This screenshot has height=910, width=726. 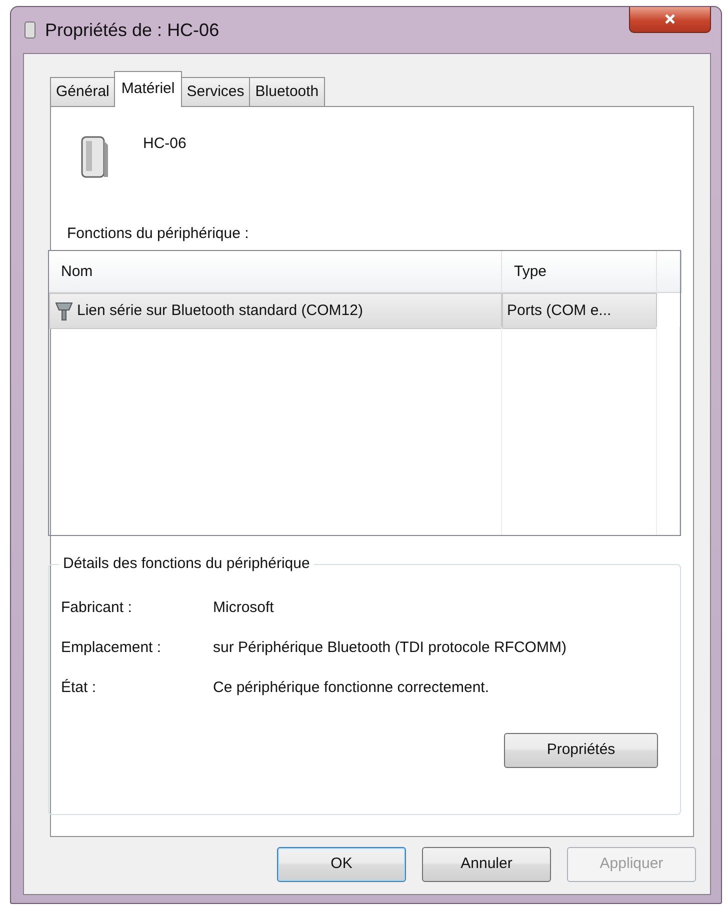 What do you see at coordinates (79, 688) in the screenshot?
I see `field-label: État :` at bounding box center [79, 688].